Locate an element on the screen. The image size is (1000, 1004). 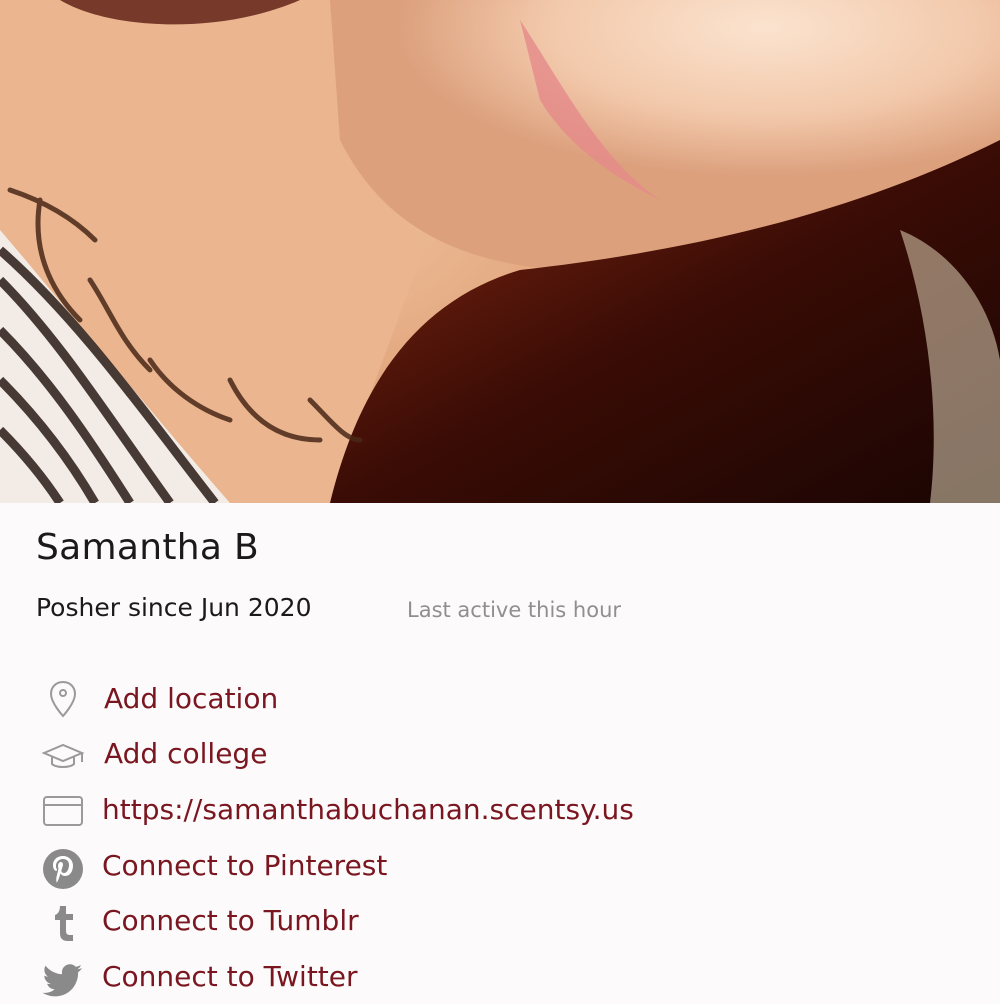
pinterest-icon is located at coordinates (63, 866).